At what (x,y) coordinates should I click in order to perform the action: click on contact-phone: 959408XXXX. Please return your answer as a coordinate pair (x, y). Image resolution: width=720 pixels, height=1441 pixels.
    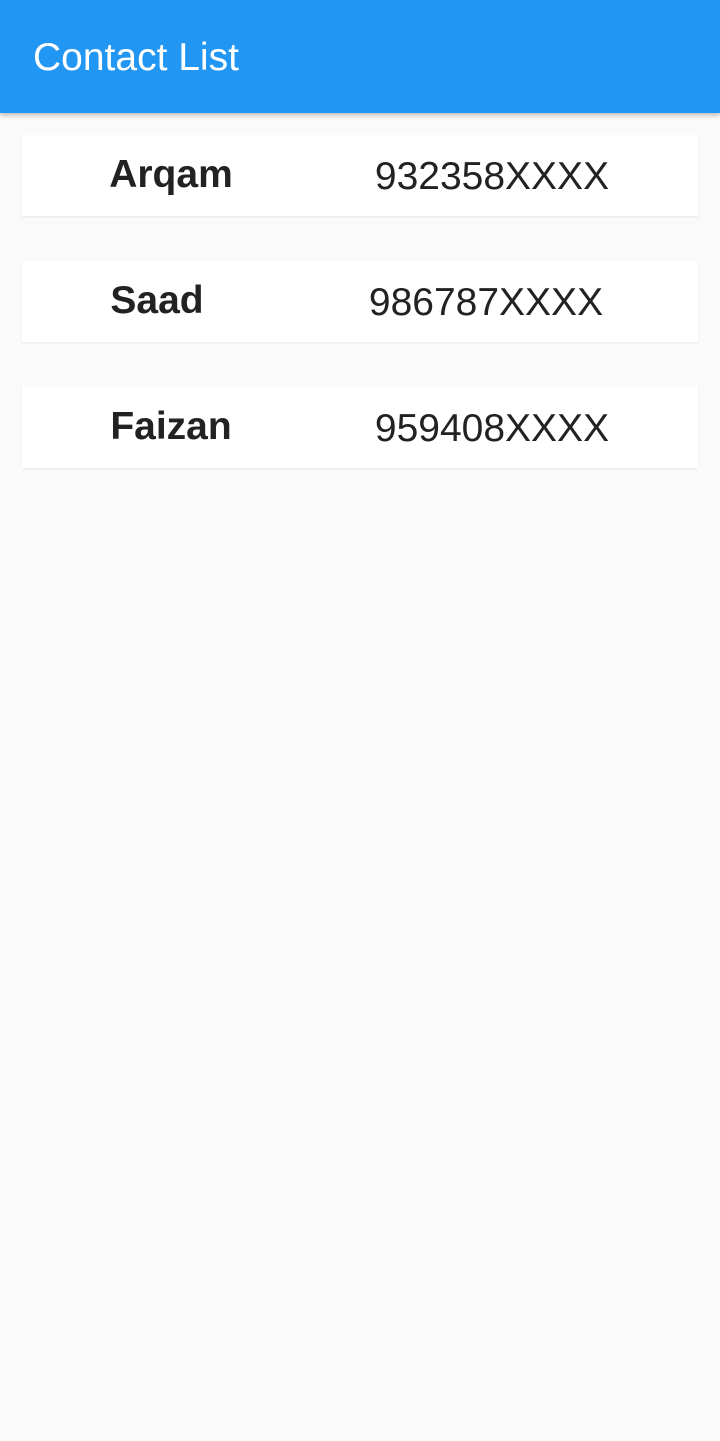
    Looking at the image, I should click on (492, 428).